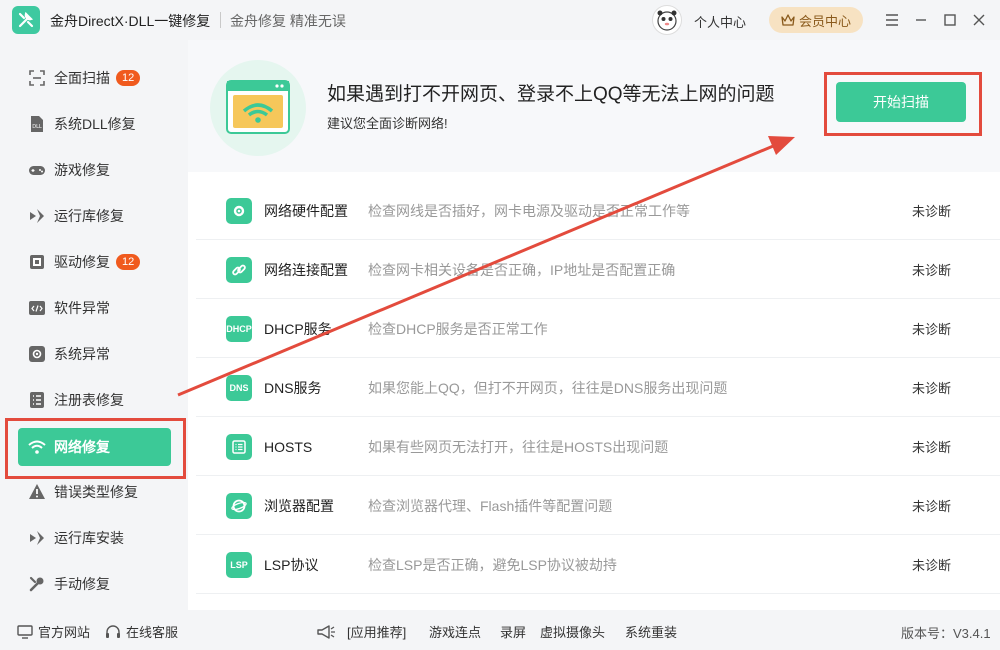  I want to click on link-icon, so click(239, 269).